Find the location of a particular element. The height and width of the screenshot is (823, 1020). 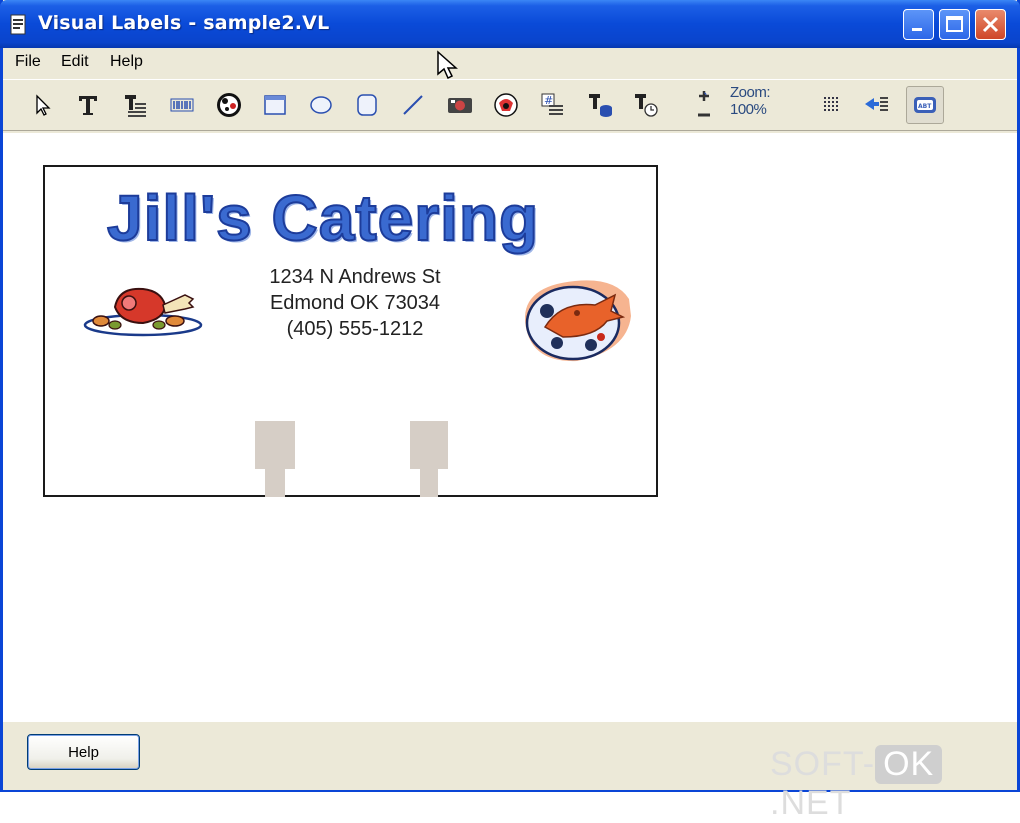

watermark-right: .NET is located at coordinates (811, 803).